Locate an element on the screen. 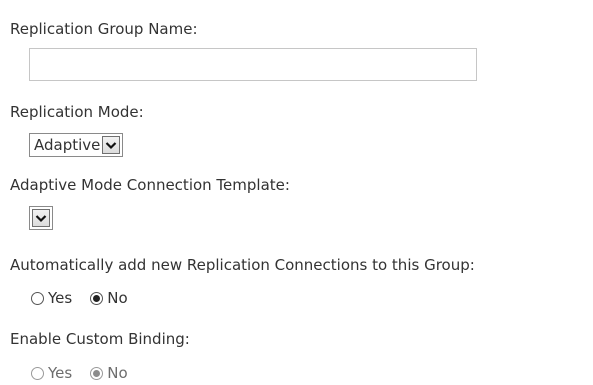 The image size is (593, 385). auto-add-no-radio is located at coordinates (97, 298).